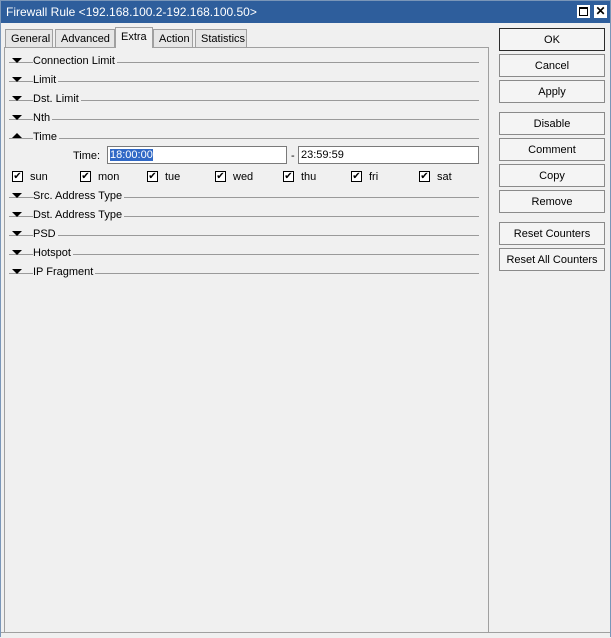 This screenshot has height=638, width=611. Describe the element at coordinates (221, 38) in the screenshot. I see `tab-statistics: Statistics` at that location.